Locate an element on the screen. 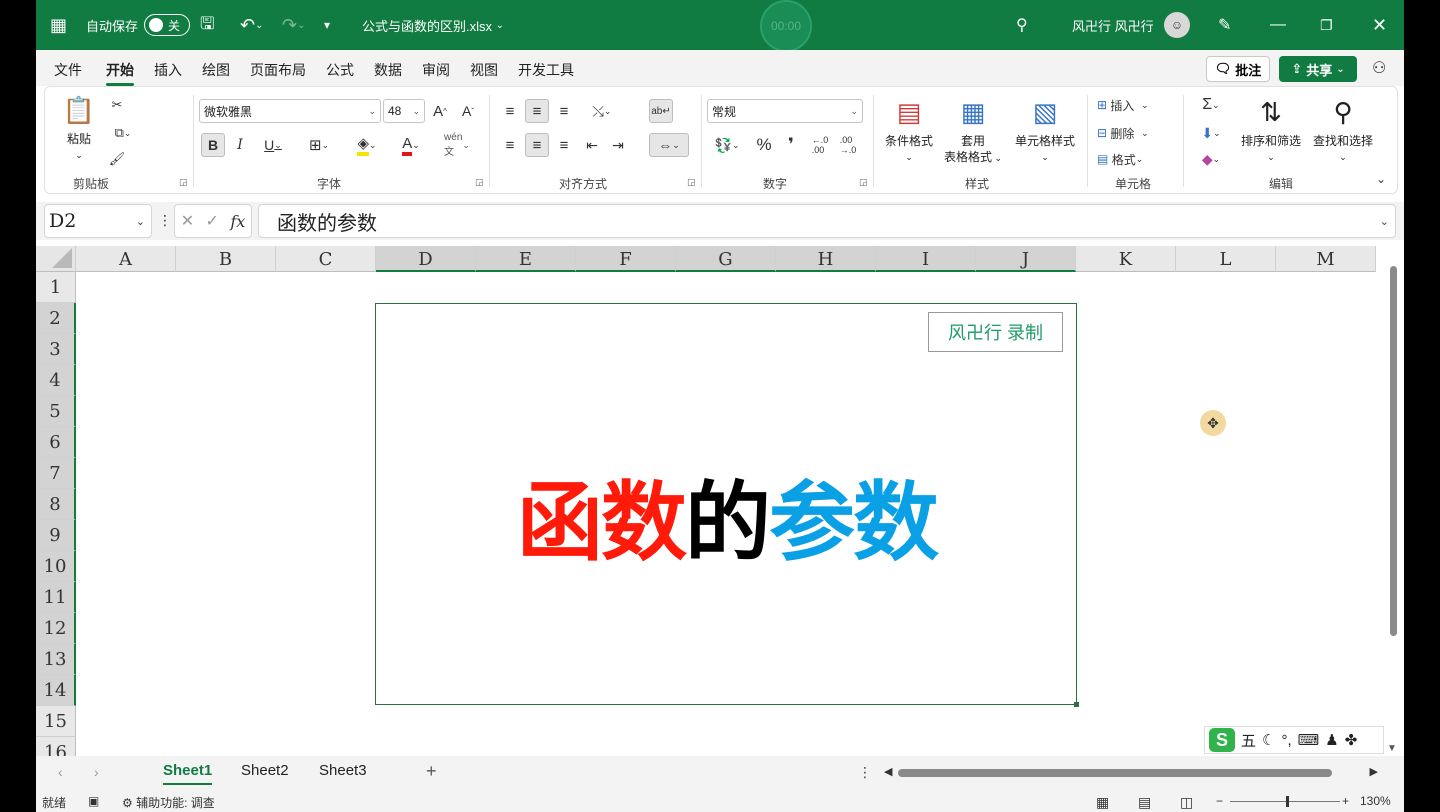 The height and width of the screenshot is (812, 1440). font-size-select: 48 ⌄ is located at coordinates (404, 111).